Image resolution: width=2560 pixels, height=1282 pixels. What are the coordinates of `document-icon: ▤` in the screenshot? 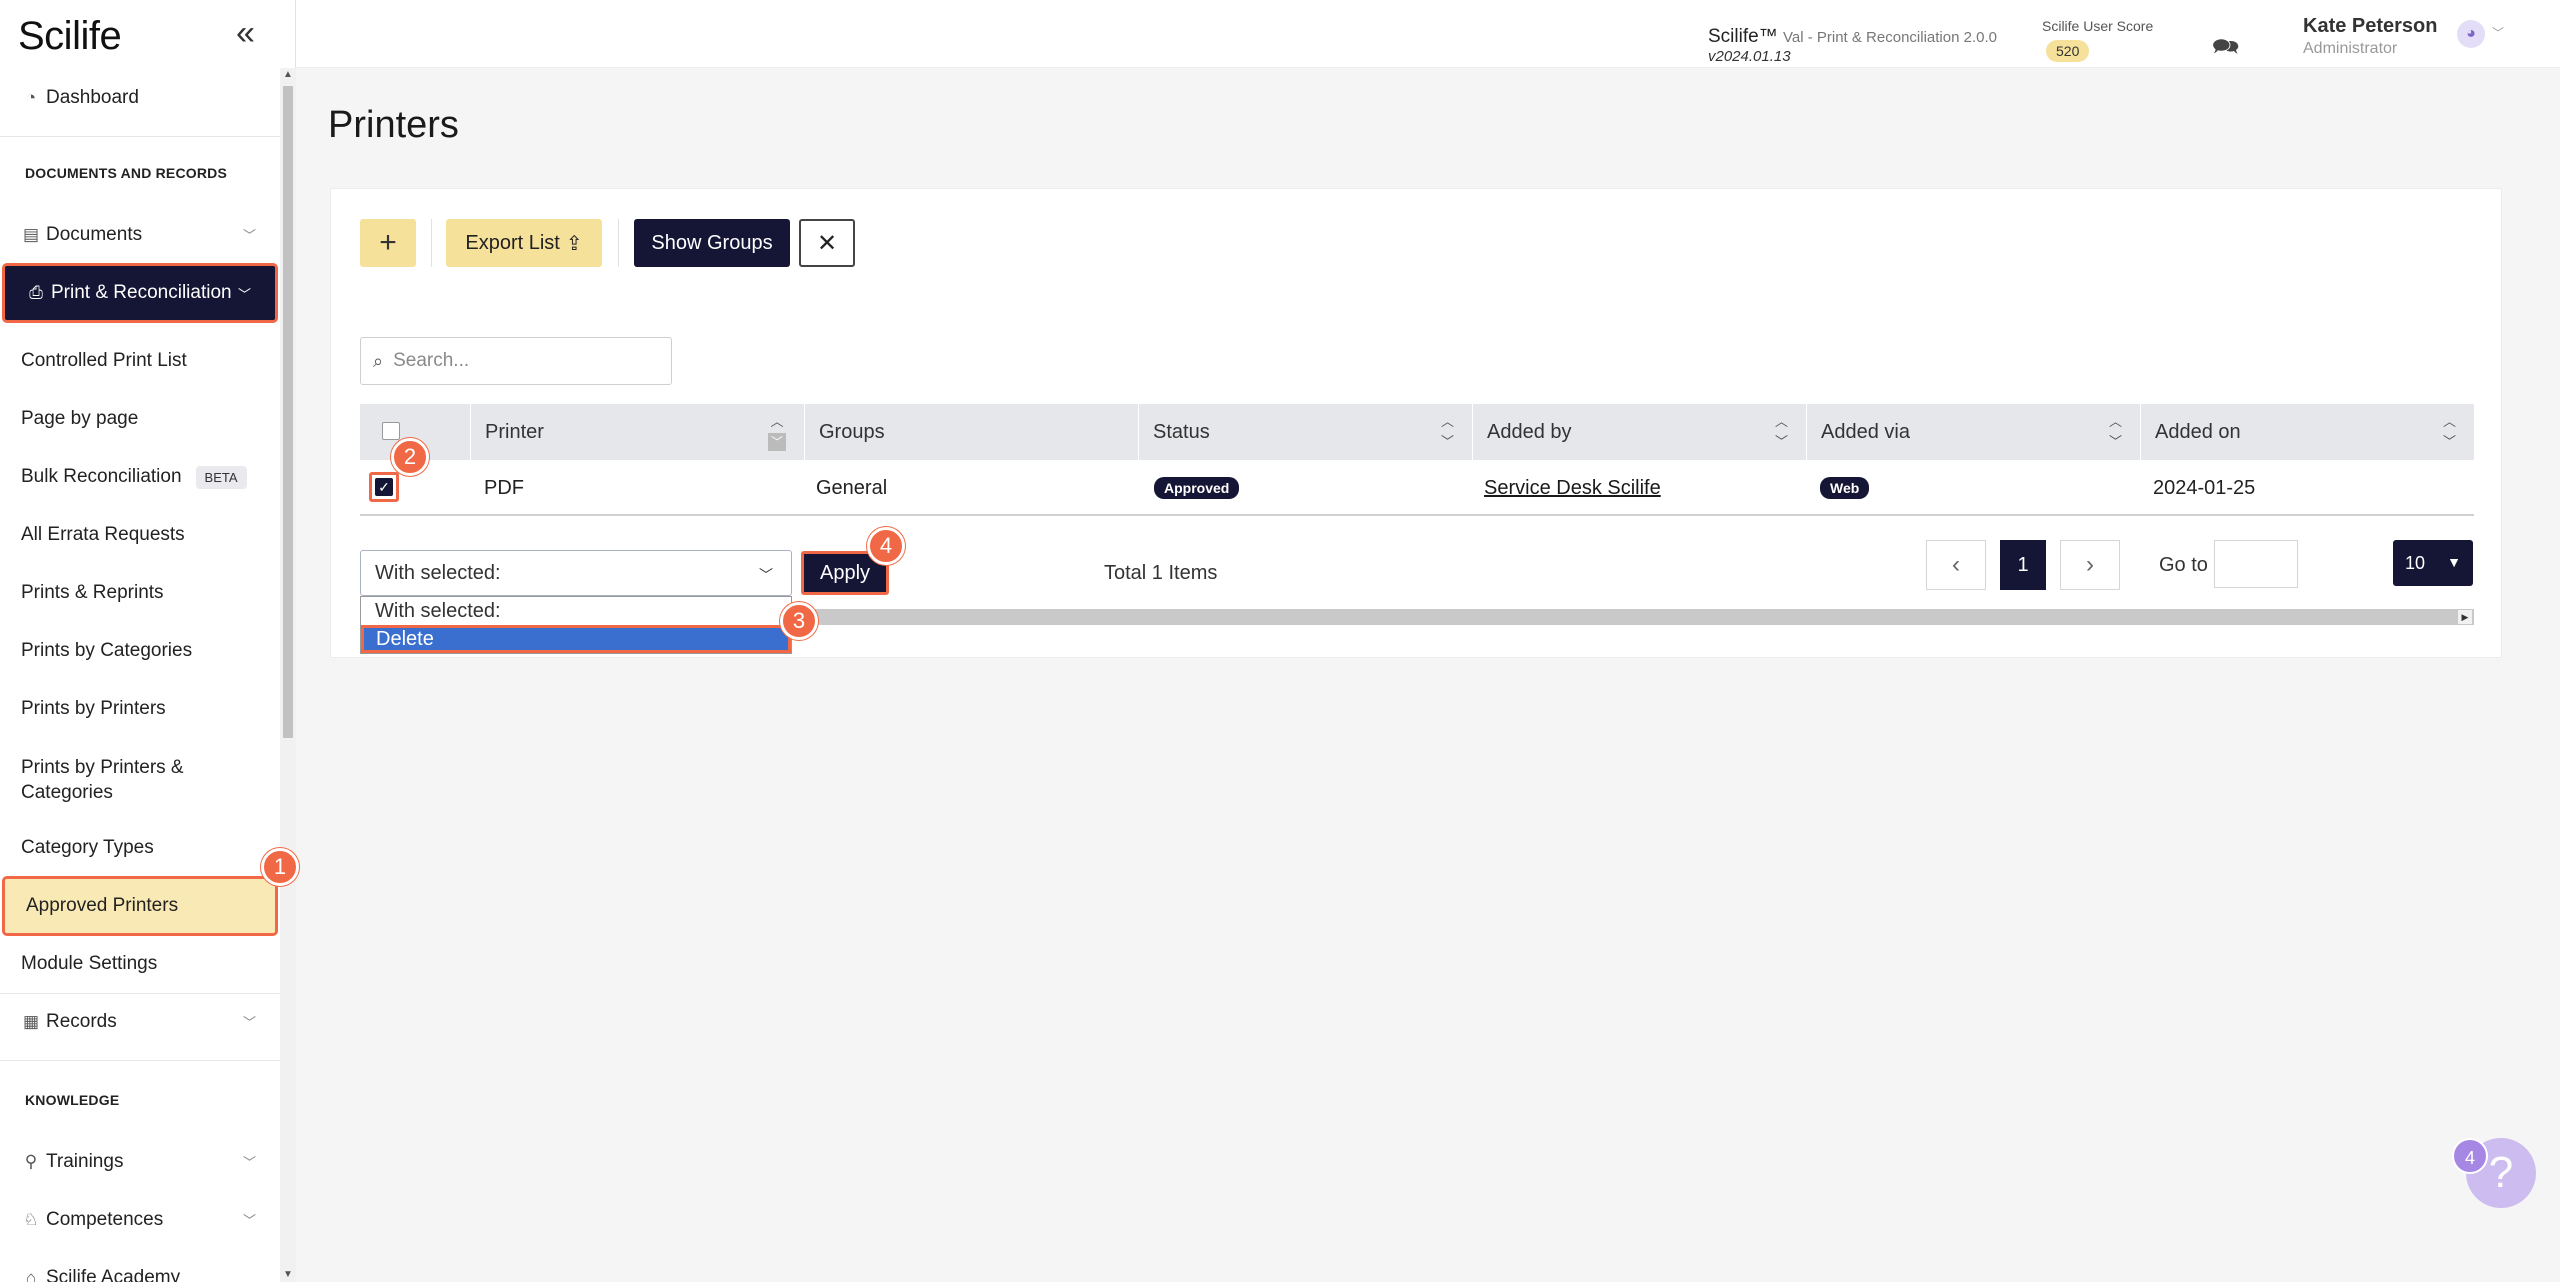 It's located at (31, 234).